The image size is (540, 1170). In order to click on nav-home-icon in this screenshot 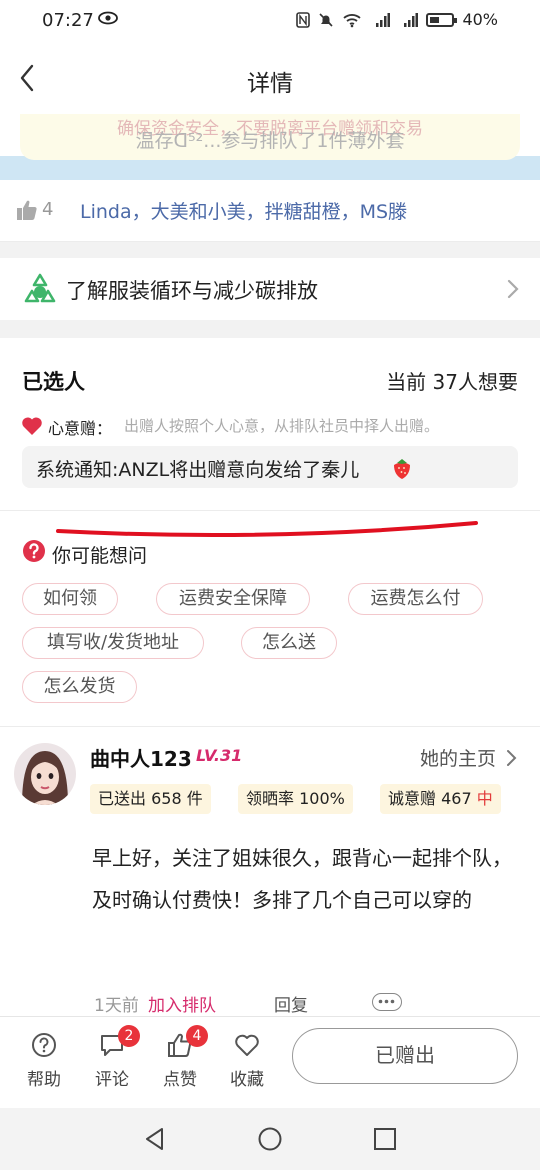, I will do `click(270, 1139)`.